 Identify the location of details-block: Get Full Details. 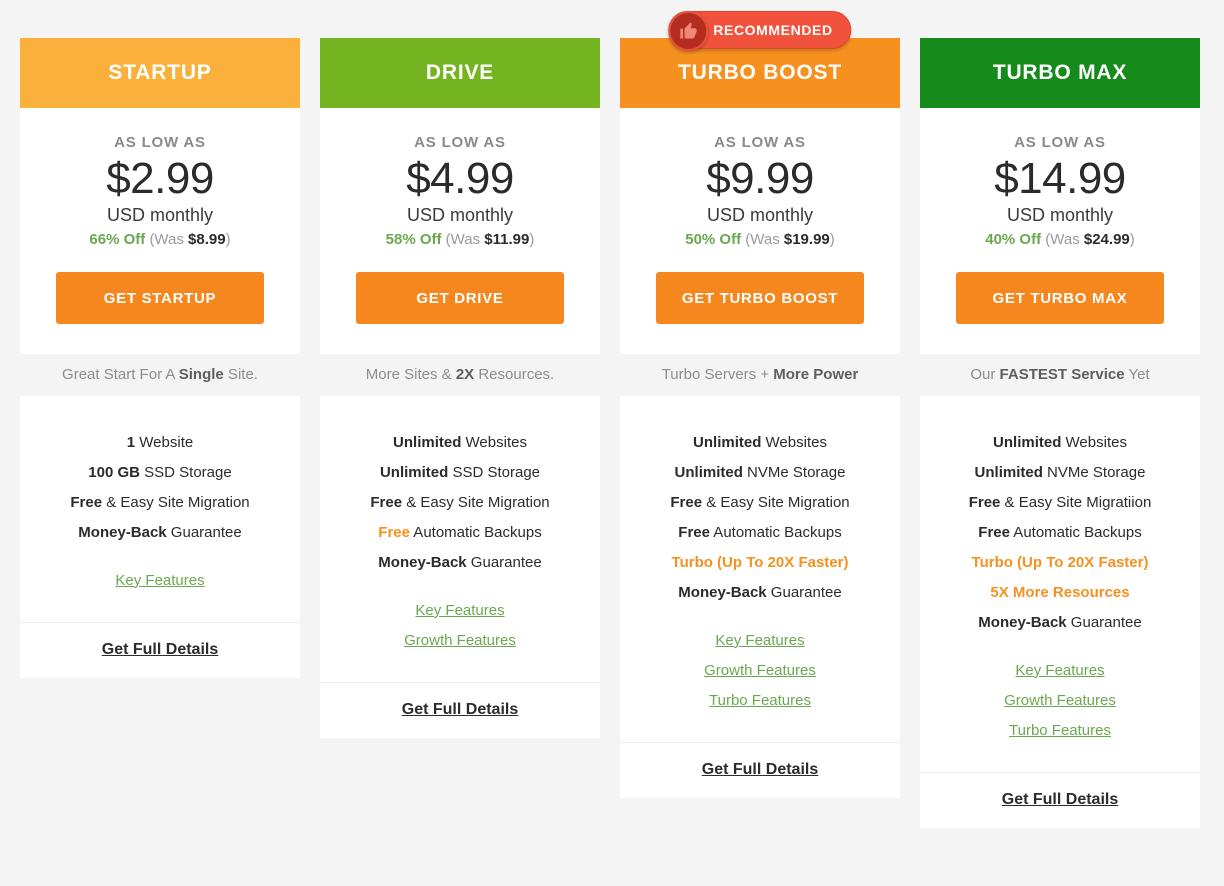
(1060, 799).